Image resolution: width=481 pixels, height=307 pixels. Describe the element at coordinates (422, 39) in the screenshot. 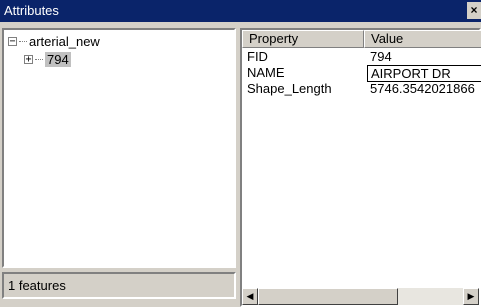

I see `column-header-value: Value` at that location.